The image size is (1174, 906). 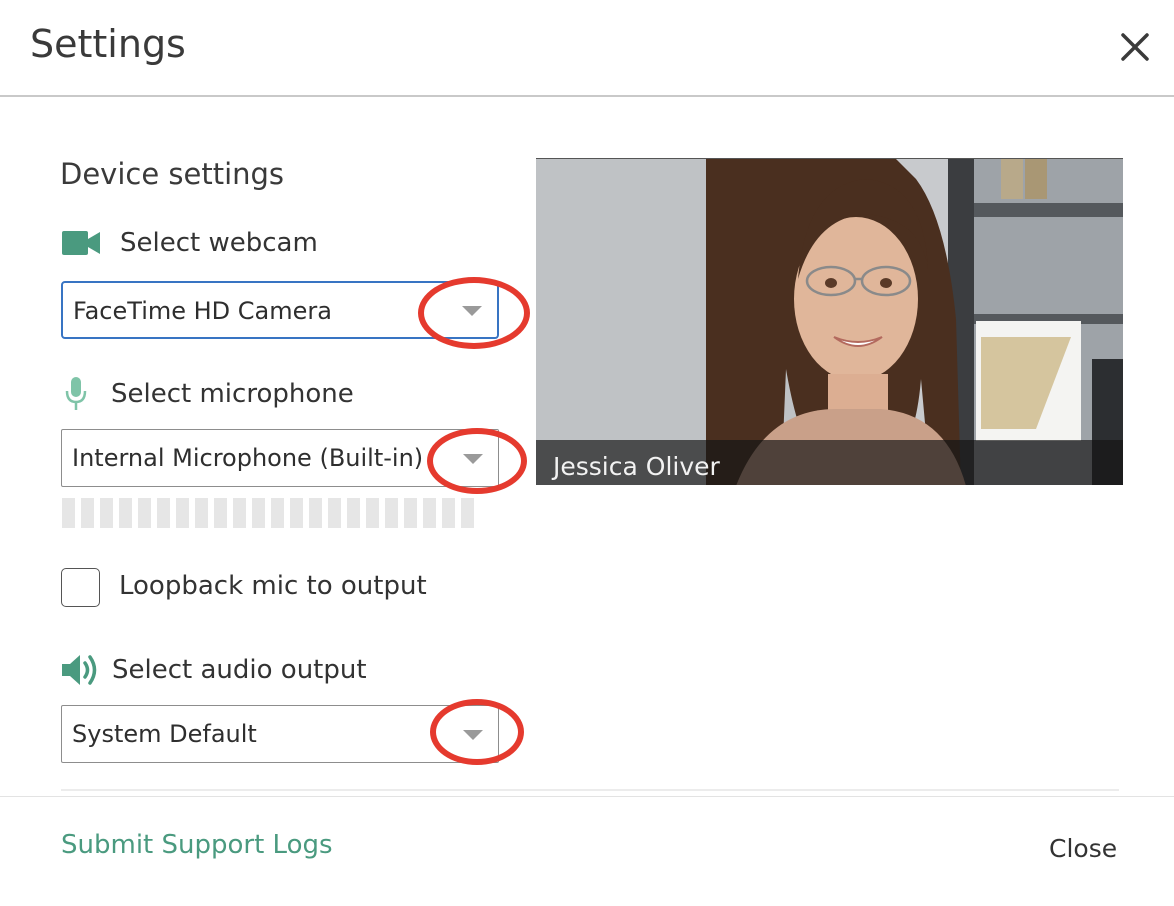 I want to click on microphone-select-value: Internal Microphone (Built-in), so click(x=248, y=458).